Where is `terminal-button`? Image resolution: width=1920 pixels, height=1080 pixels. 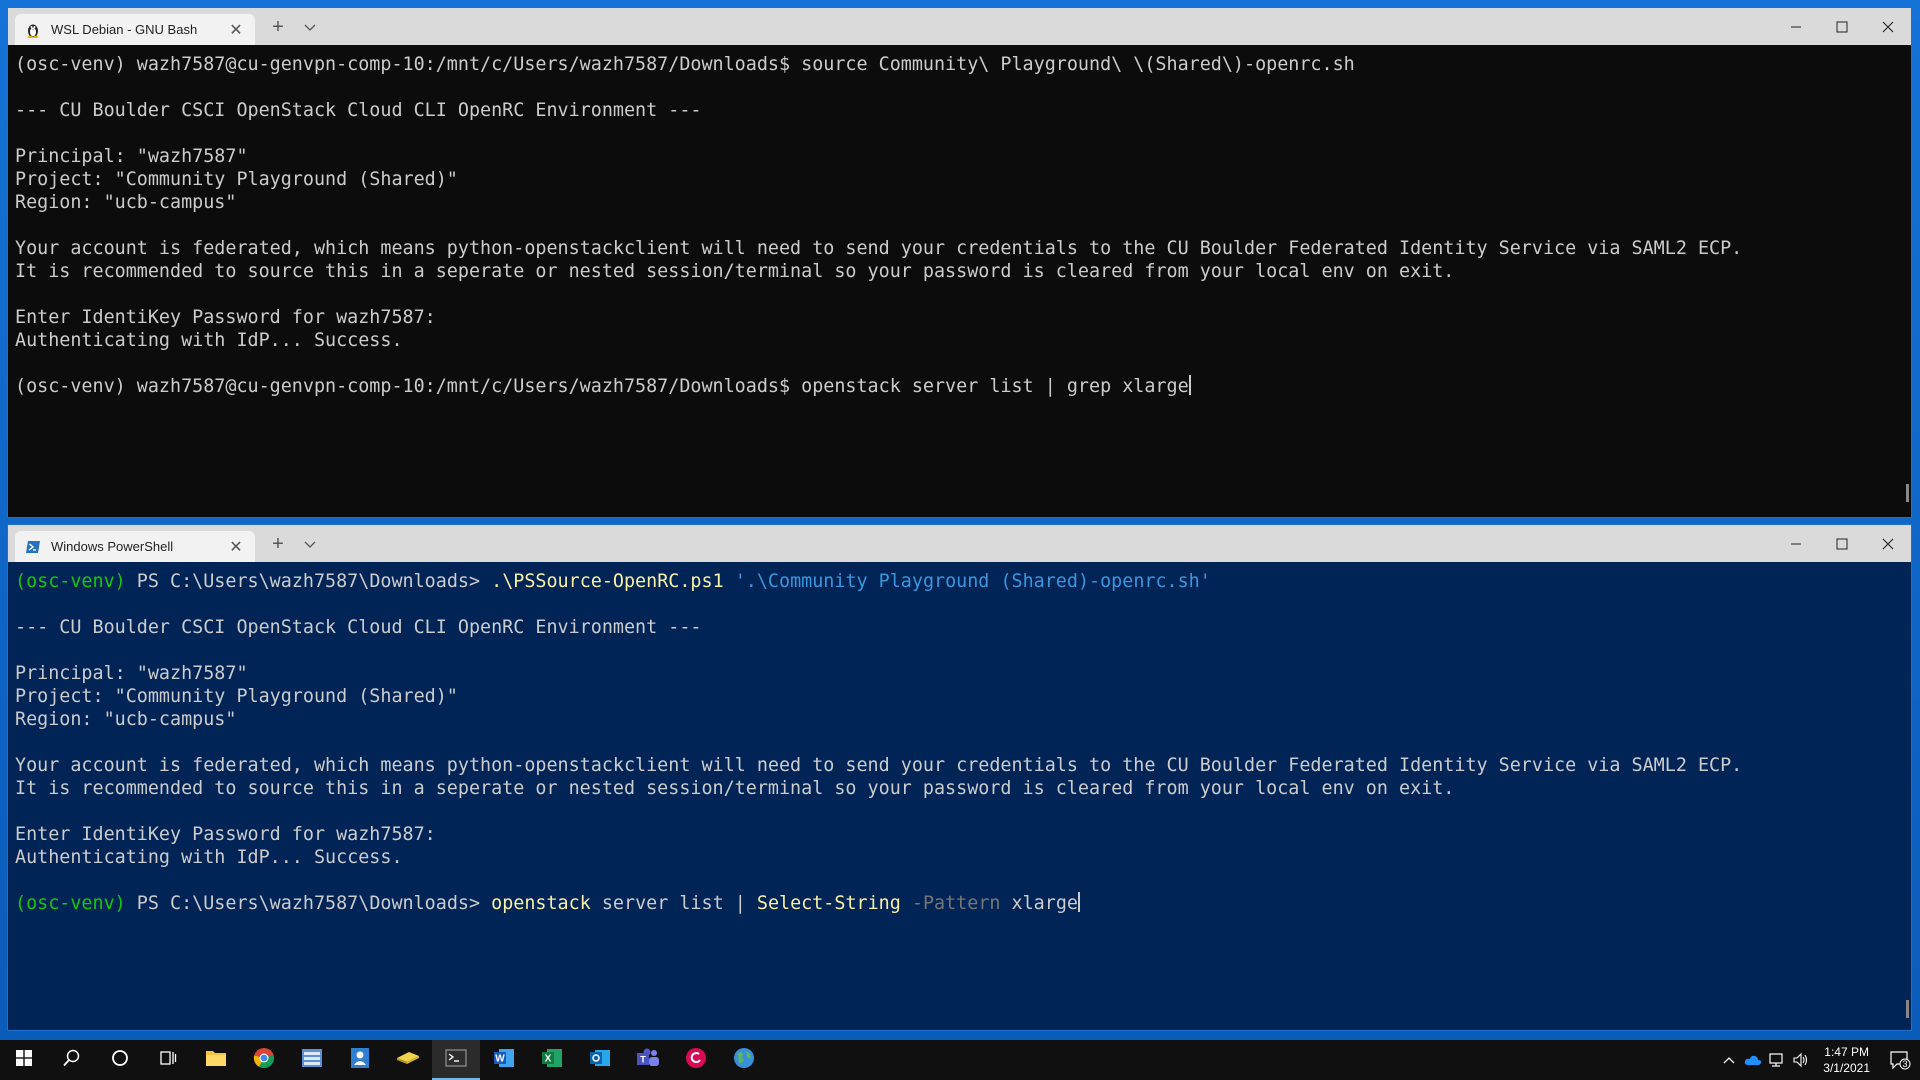 terminal-button is located at coordinates (456, 1060).